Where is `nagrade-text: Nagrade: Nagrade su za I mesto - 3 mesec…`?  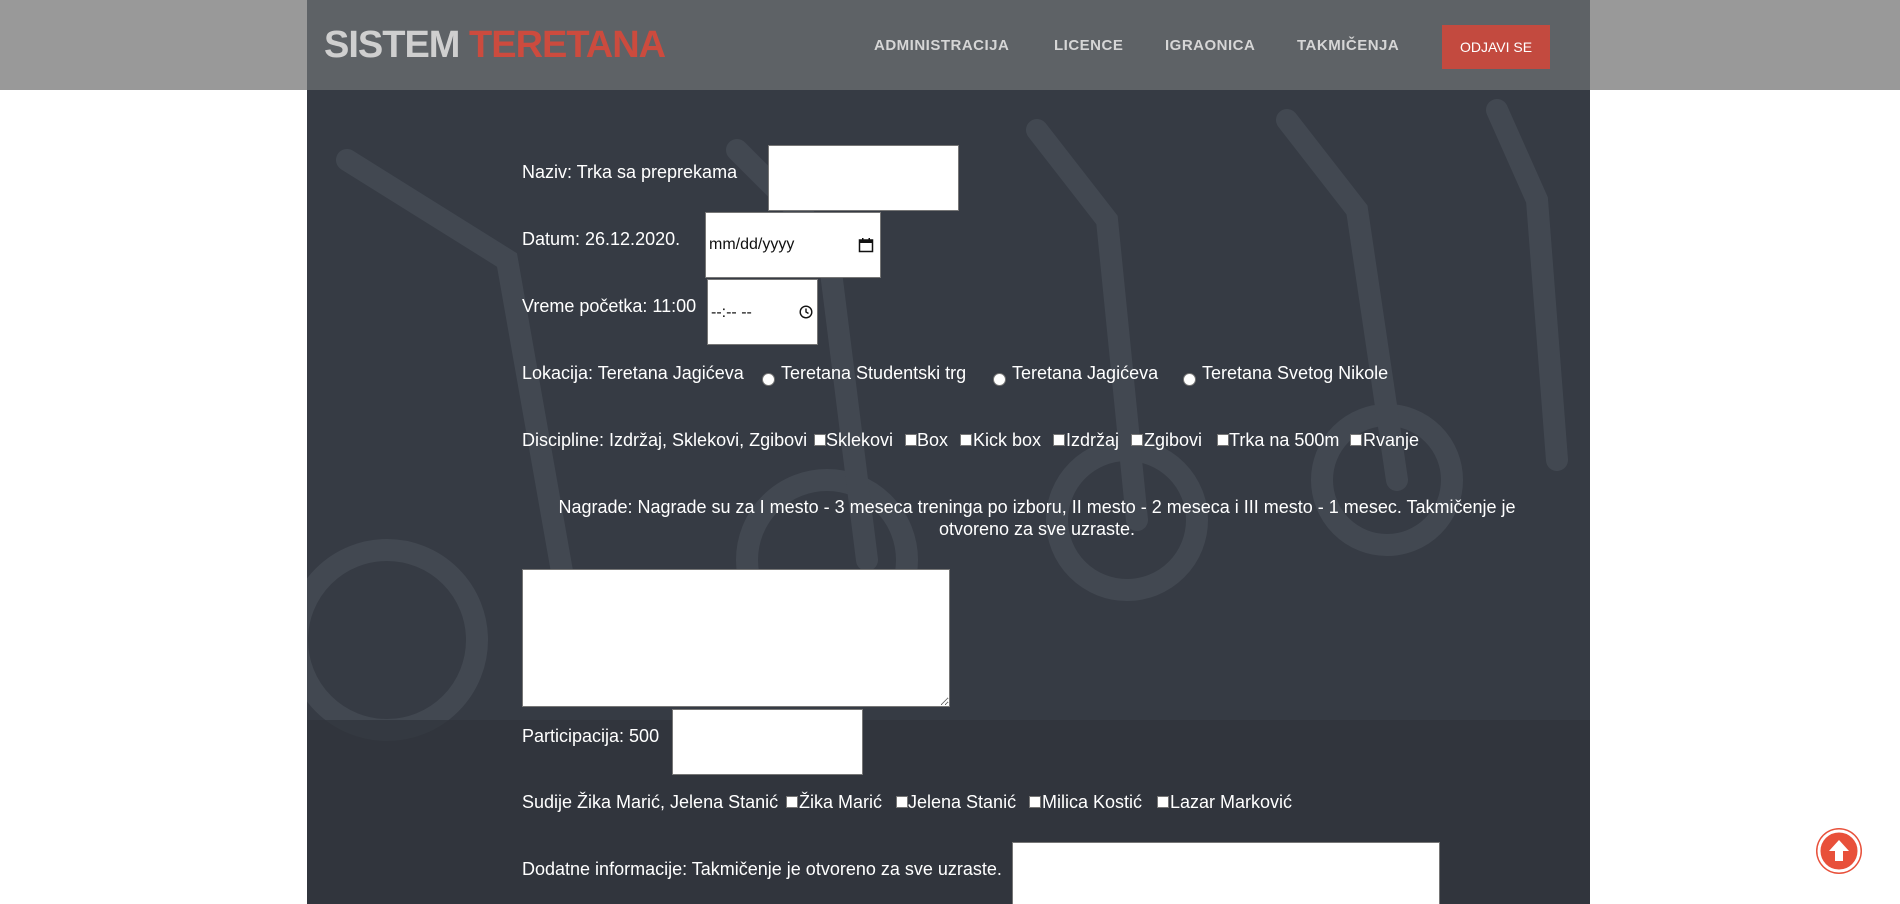 nagrade-text: Nagrade: Nagrade su za I mesto - 3 mesec… is located at coordinates (1037, 518).